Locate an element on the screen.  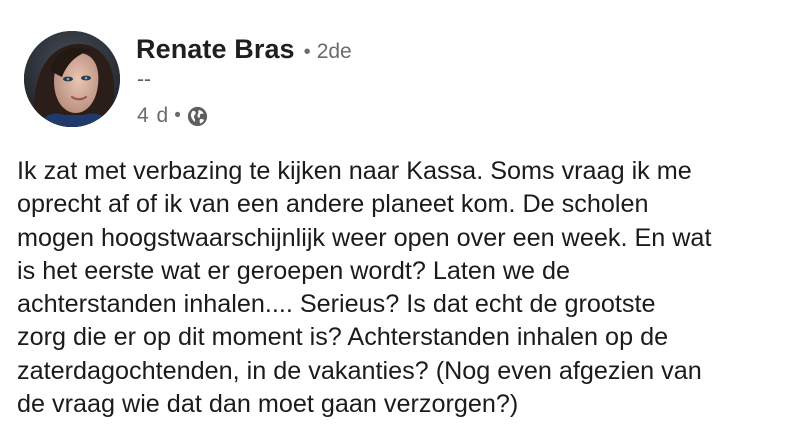
post-meta: 4 d • is located at coordinates (172, 116).